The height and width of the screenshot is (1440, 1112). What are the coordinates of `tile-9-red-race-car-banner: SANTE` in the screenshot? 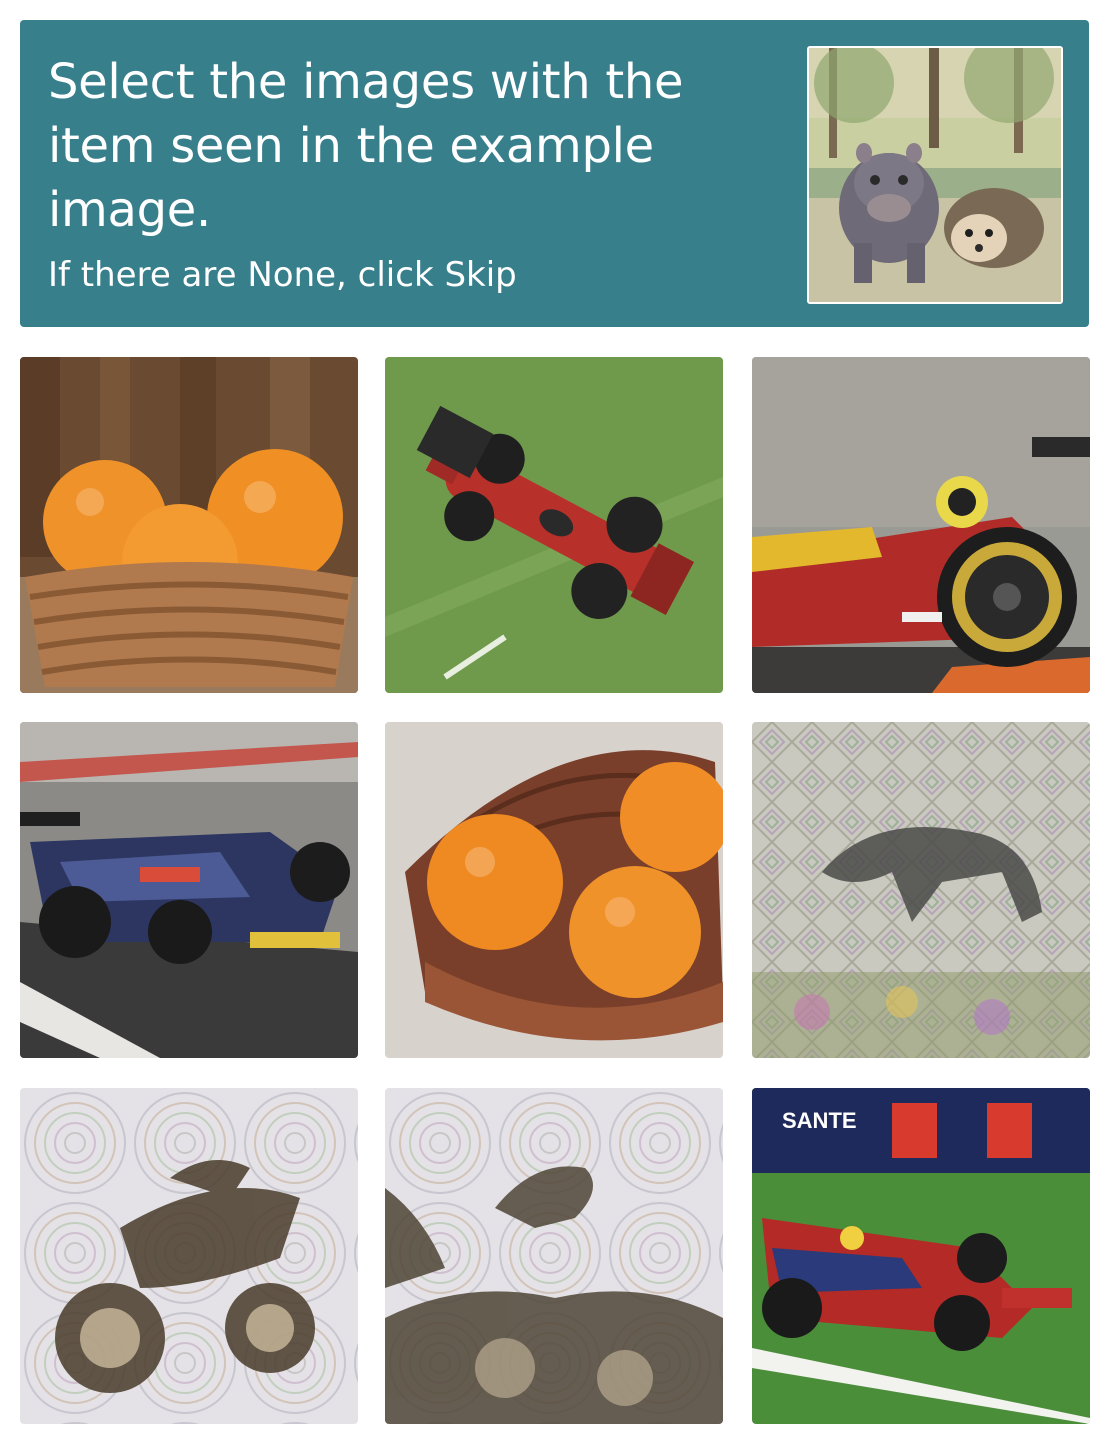 It's located at (921, 1256).